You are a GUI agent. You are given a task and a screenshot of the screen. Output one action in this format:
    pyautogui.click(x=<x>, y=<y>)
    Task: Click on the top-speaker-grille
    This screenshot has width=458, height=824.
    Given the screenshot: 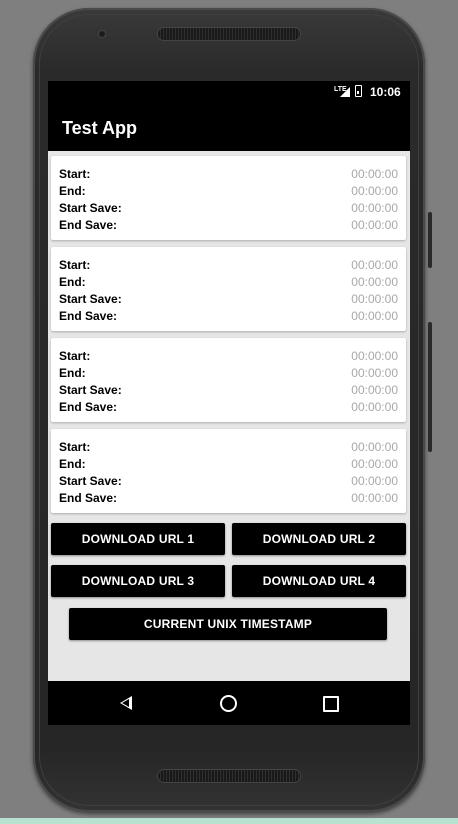 What is the action you would take?
    pyautogui.click(x=229, y=34)
    